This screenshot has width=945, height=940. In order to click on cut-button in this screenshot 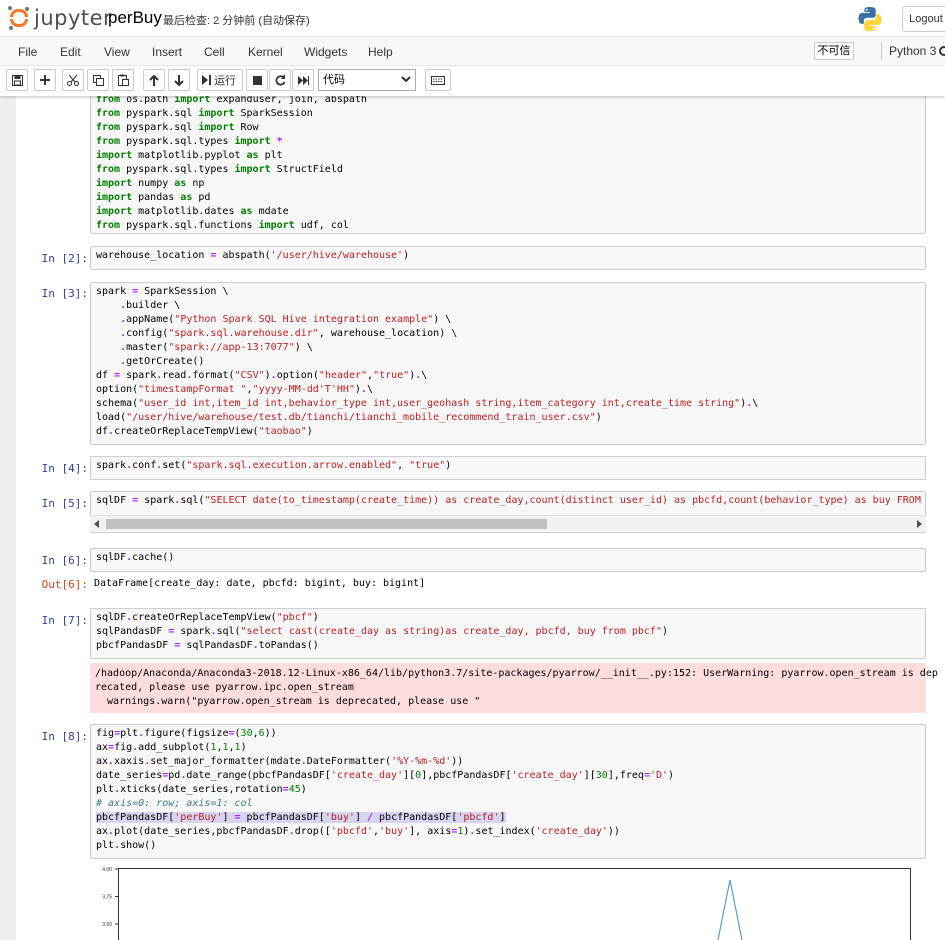, I will do `click(73, 80)`.